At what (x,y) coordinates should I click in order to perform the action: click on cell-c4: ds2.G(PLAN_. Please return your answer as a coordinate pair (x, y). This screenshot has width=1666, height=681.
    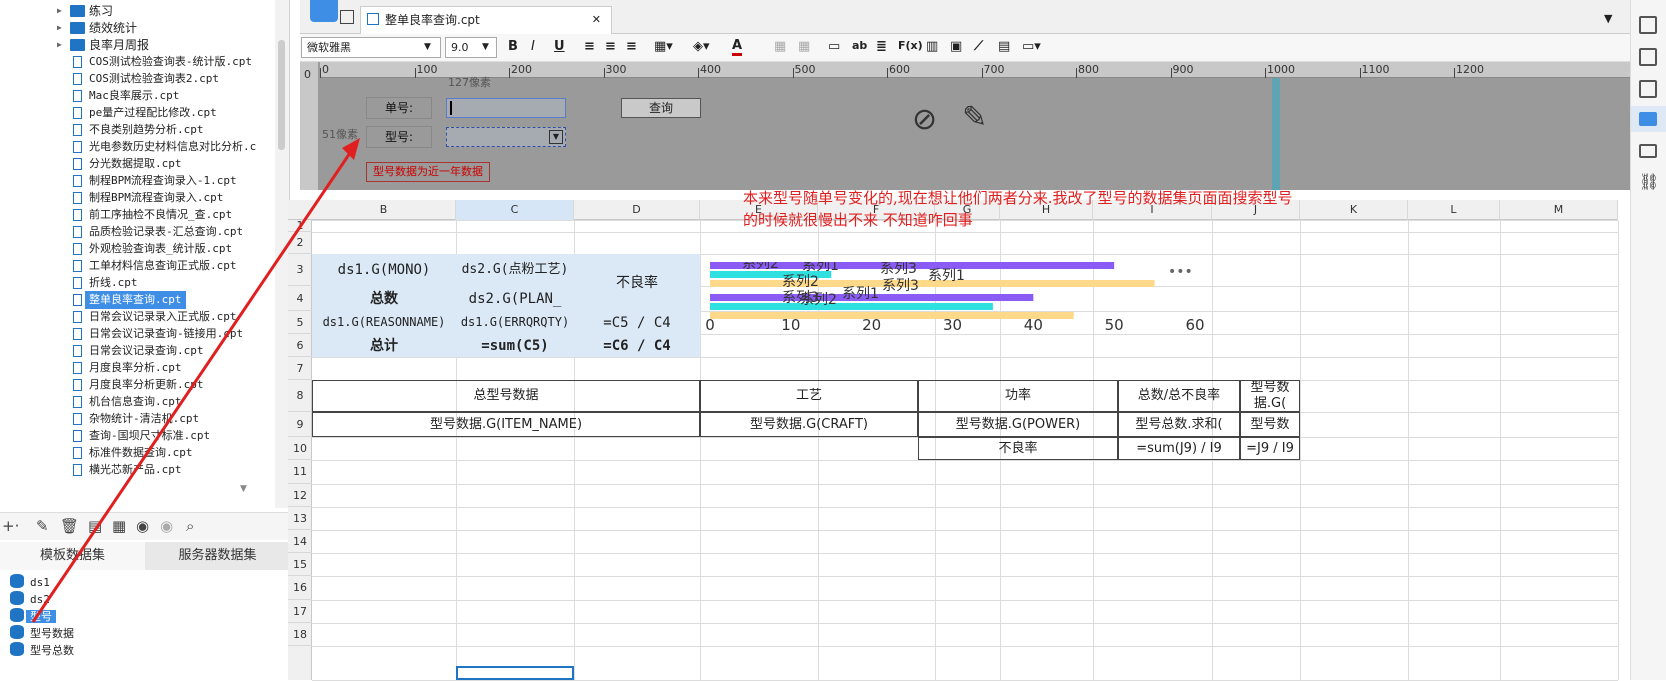
    Looking at the image, I should click on (515, 298).